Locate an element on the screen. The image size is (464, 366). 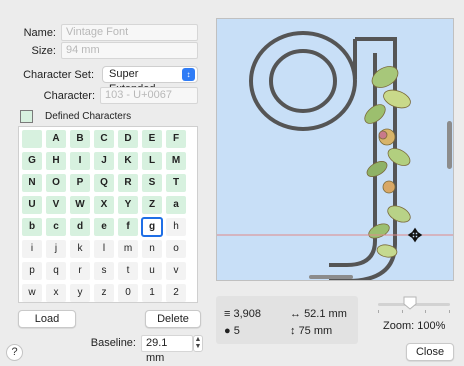
width-value: 52.1 mm is located at coordinates (325, 314).